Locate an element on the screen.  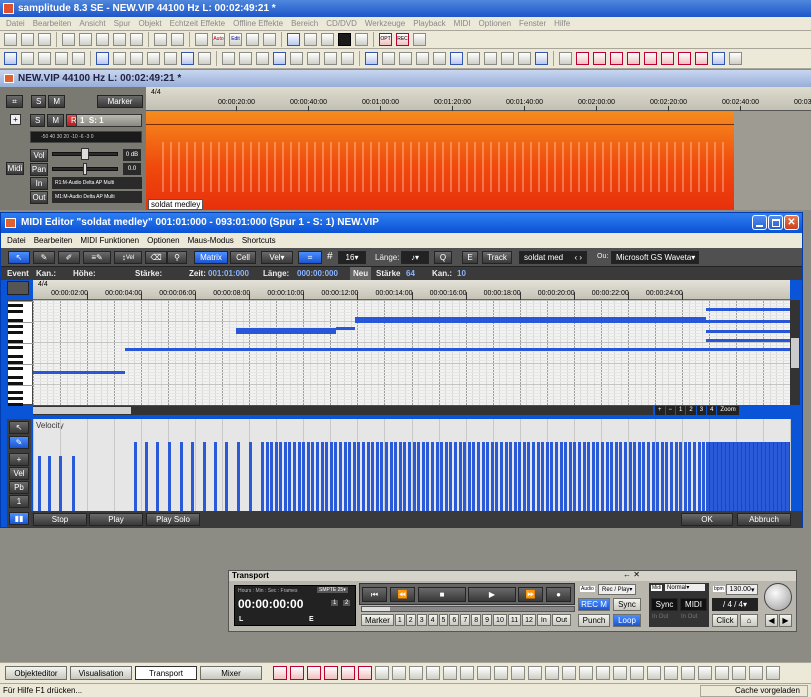
marker-number-button: 10 is located at coordinates (500, 620).